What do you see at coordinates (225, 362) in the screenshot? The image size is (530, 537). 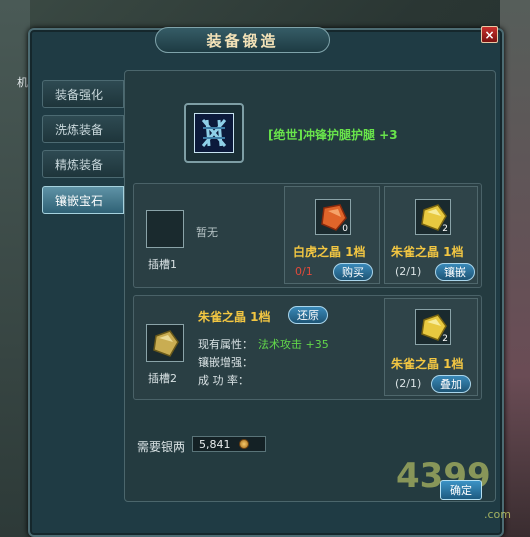 I see `enhance-label: 镶嵌增强：` at bounding box center [225, 362].